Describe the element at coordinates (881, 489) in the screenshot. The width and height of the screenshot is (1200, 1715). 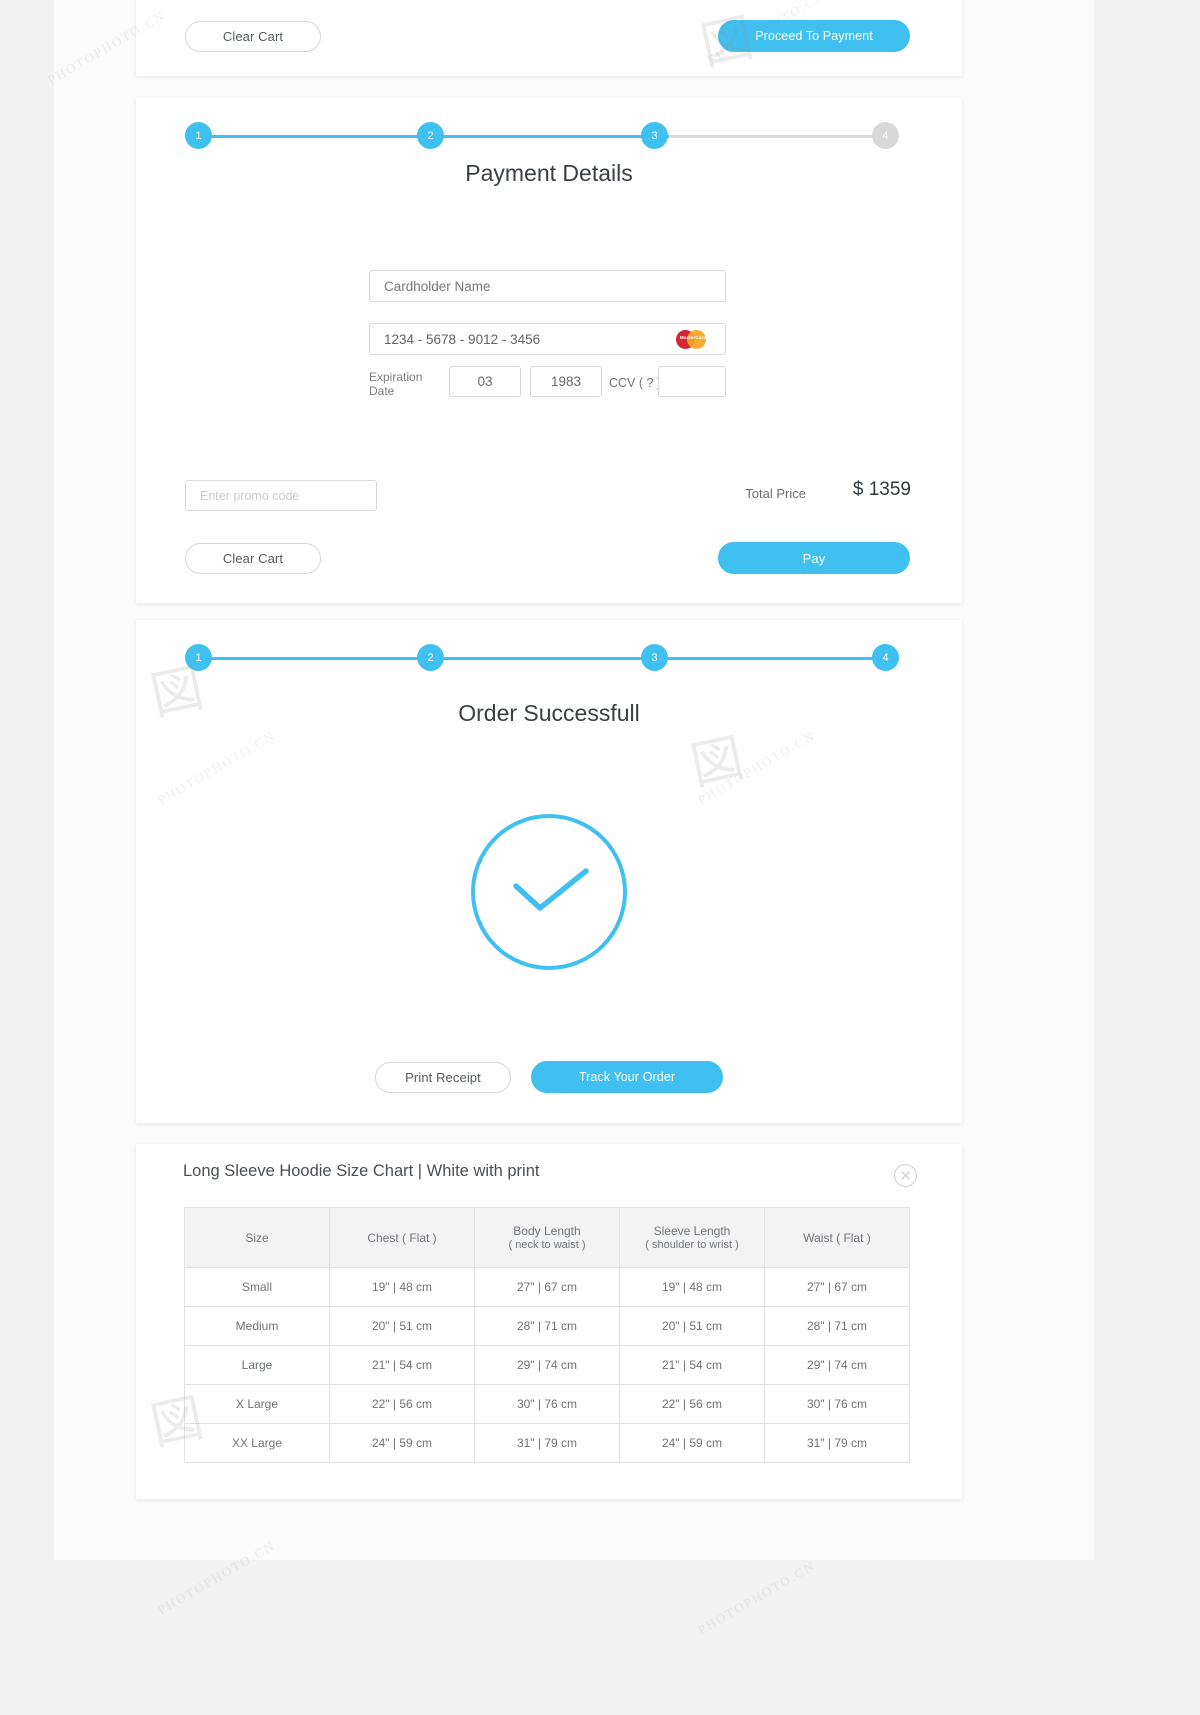
I see `total-price-value: $ 1359` at that location.